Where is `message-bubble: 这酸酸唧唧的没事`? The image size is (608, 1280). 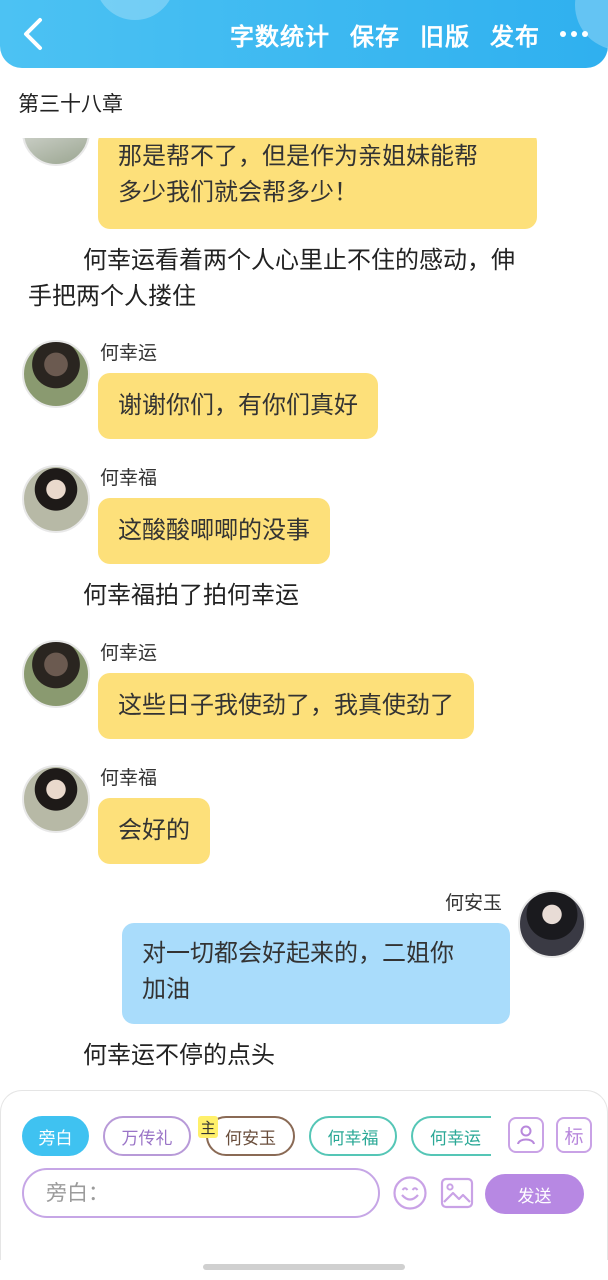 message-bubble: 这酸酸唧唧的没事 is located at coordinates (214, 531).